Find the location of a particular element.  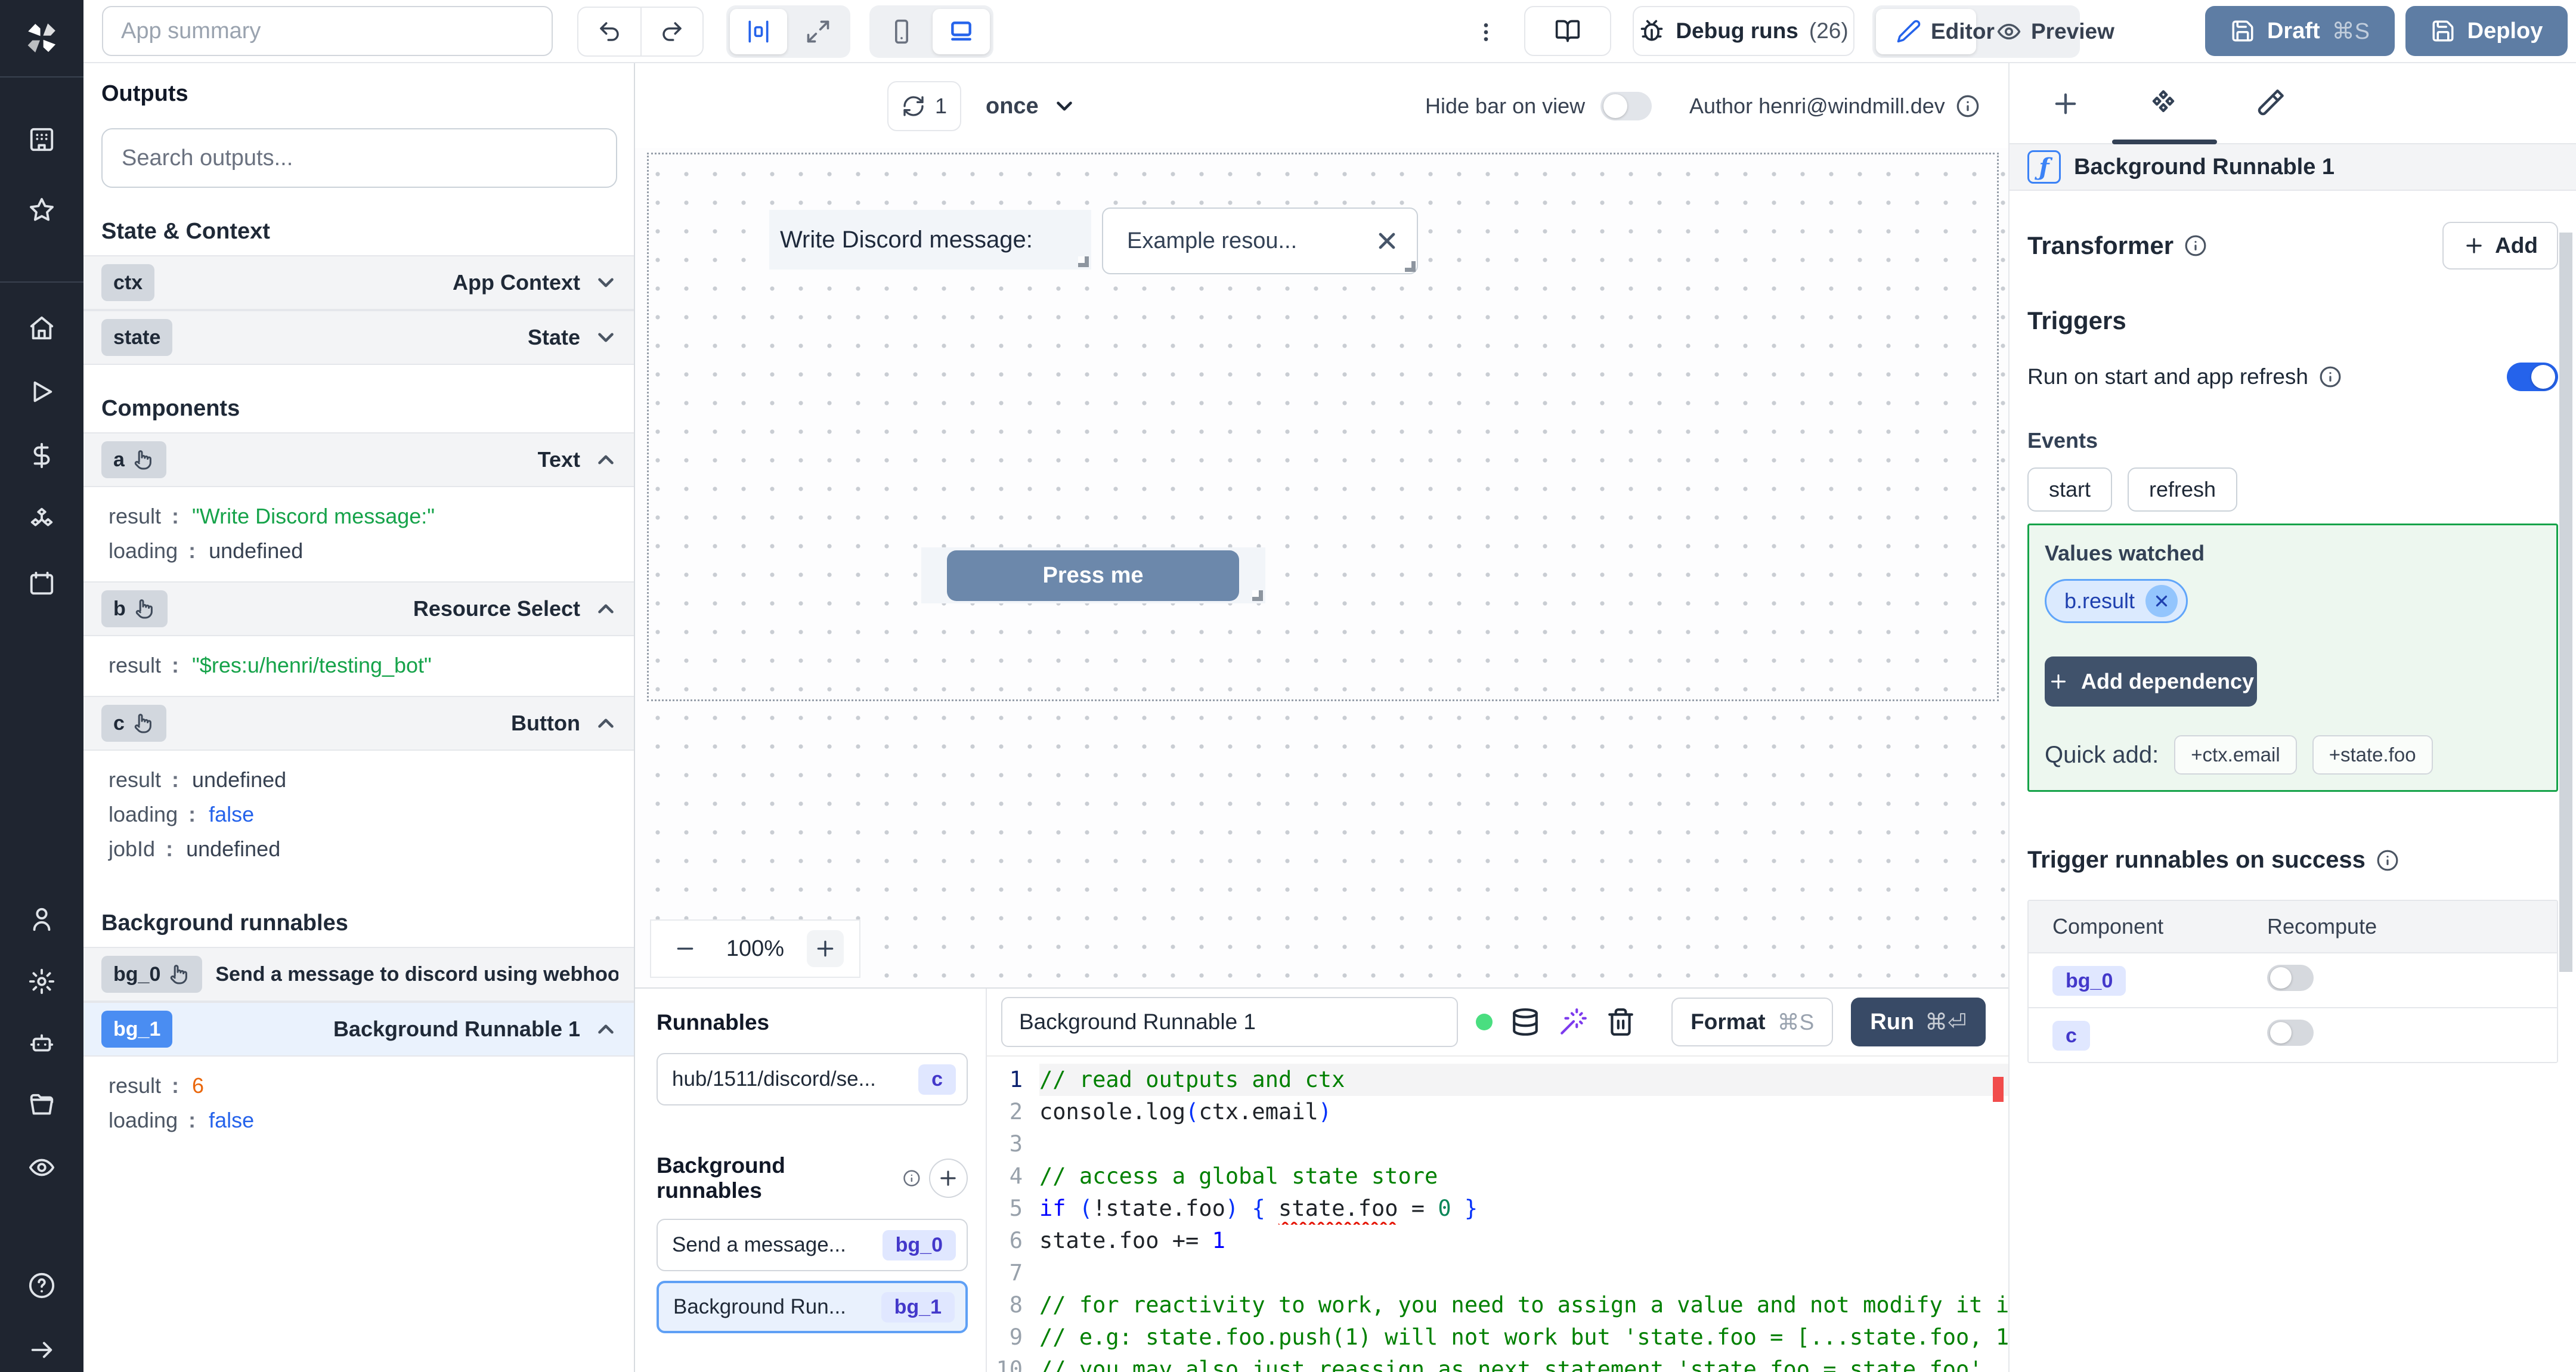

hide-bar-toggle is located at coordinates (1626, 106).